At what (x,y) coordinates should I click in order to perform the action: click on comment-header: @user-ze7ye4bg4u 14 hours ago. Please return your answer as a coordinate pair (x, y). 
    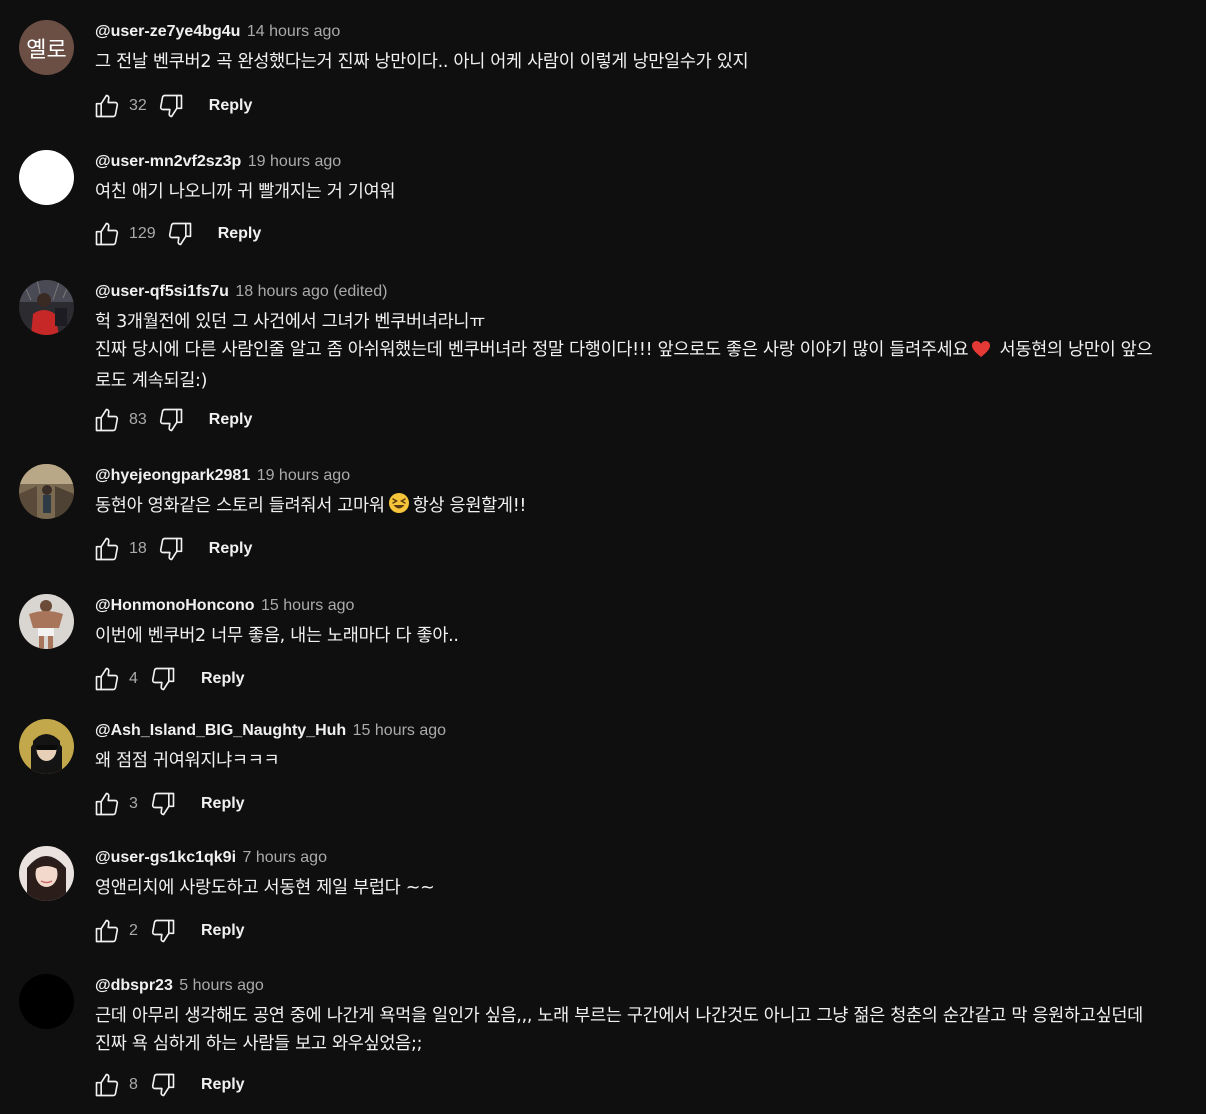
    Looking at the image, I should click on (640, 32).